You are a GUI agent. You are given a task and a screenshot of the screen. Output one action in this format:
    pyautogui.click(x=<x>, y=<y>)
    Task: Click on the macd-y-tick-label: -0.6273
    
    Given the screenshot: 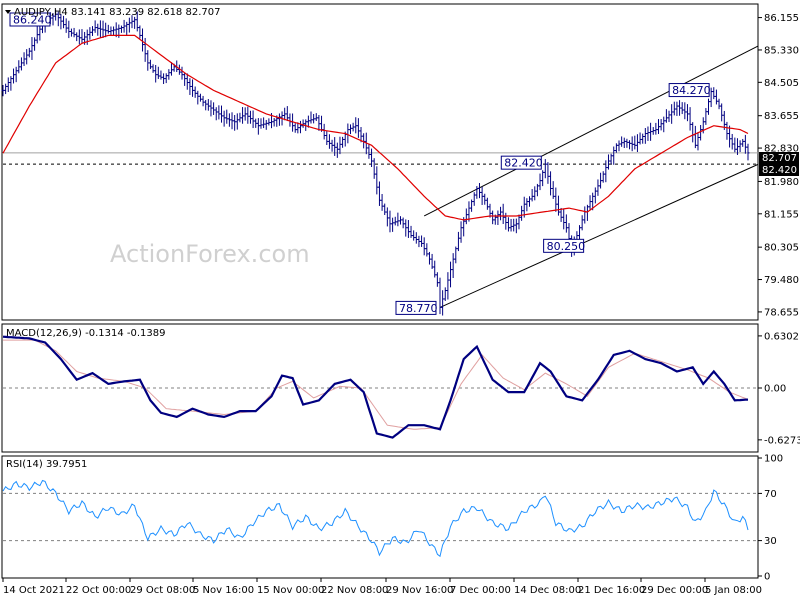 What is the action you would take?
    pyautogui.click(x=782, y=440)
    